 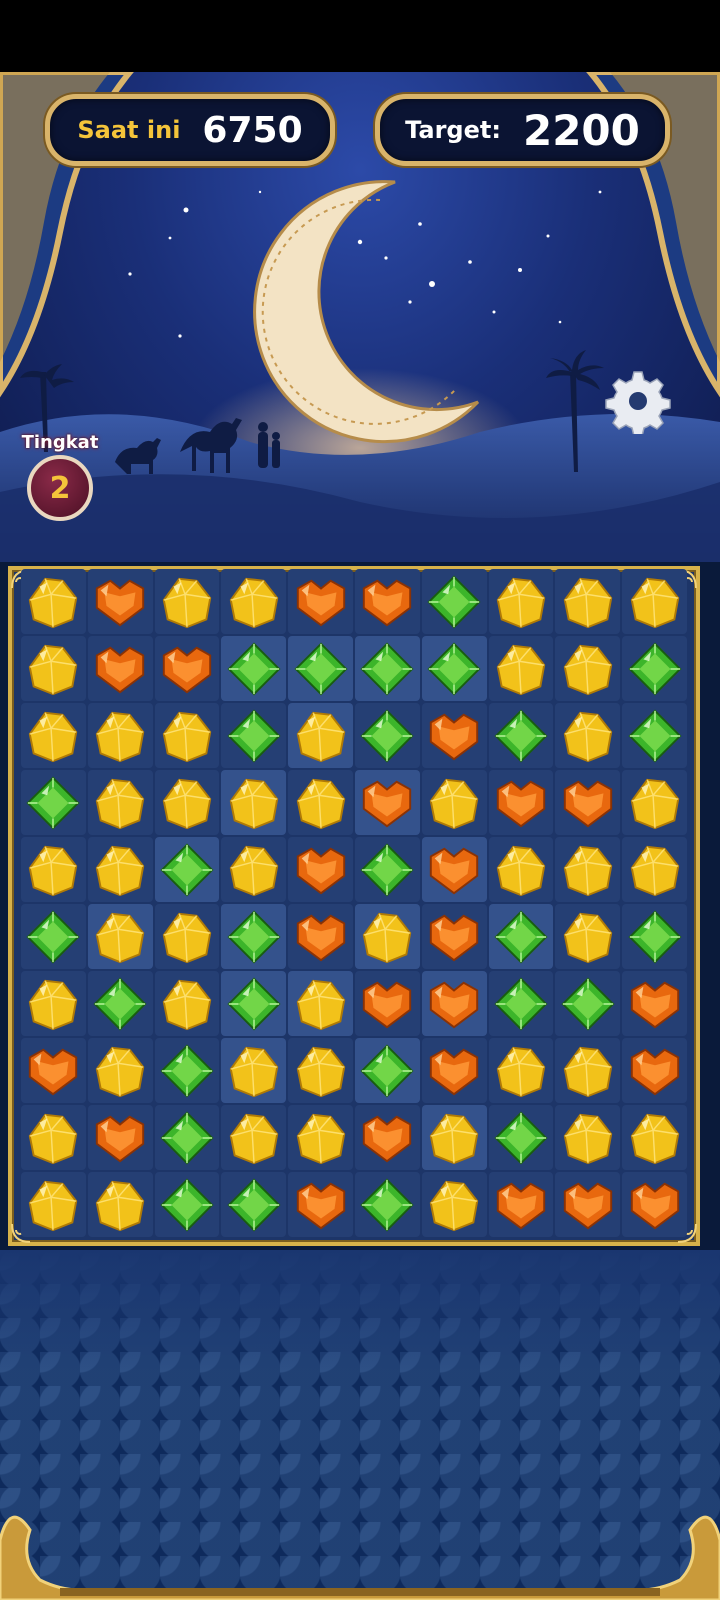 What do you see at coordinates (638, 401) in the screenshot?
I see `settings-button` at bounding box center [638, 401].